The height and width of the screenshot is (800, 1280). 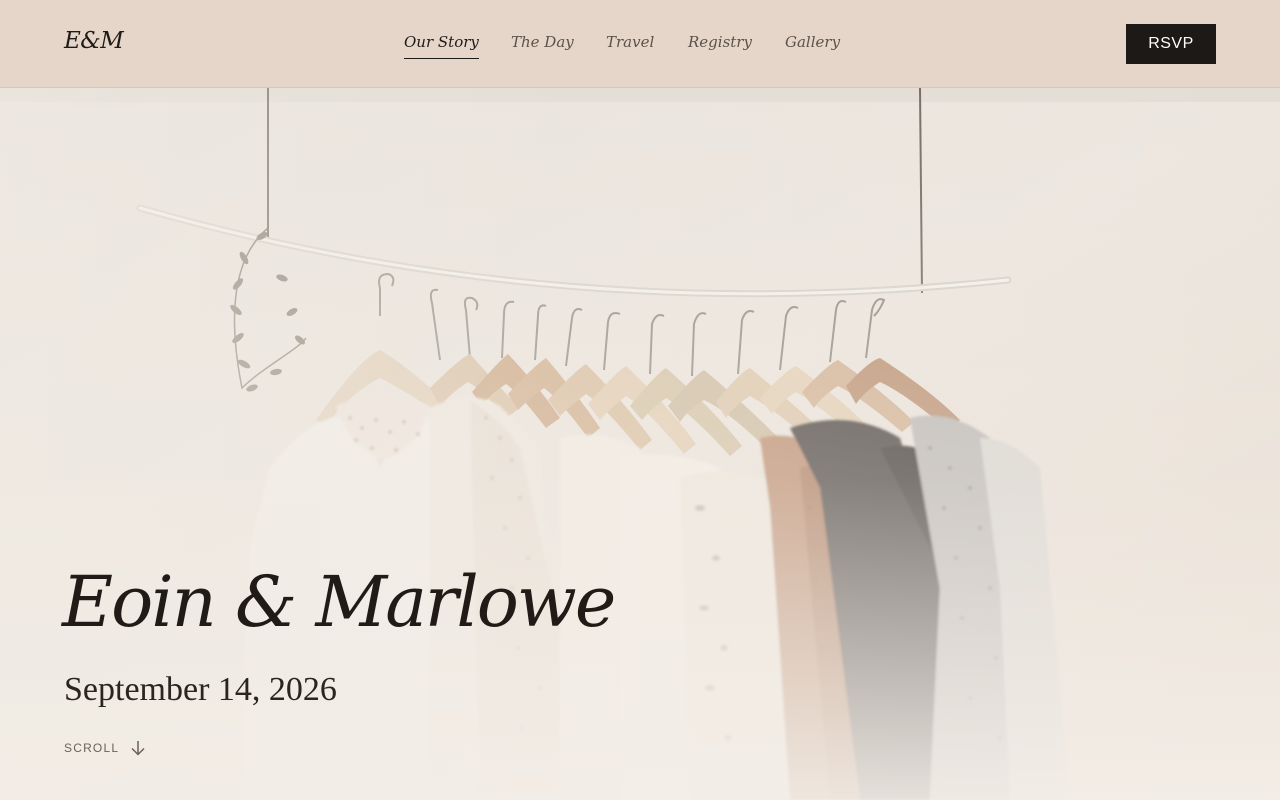 What do you see at coordinates (92, 748) in the screenshot?
I see `scroll-label: SCROLL` at bounding box center [92, 748].